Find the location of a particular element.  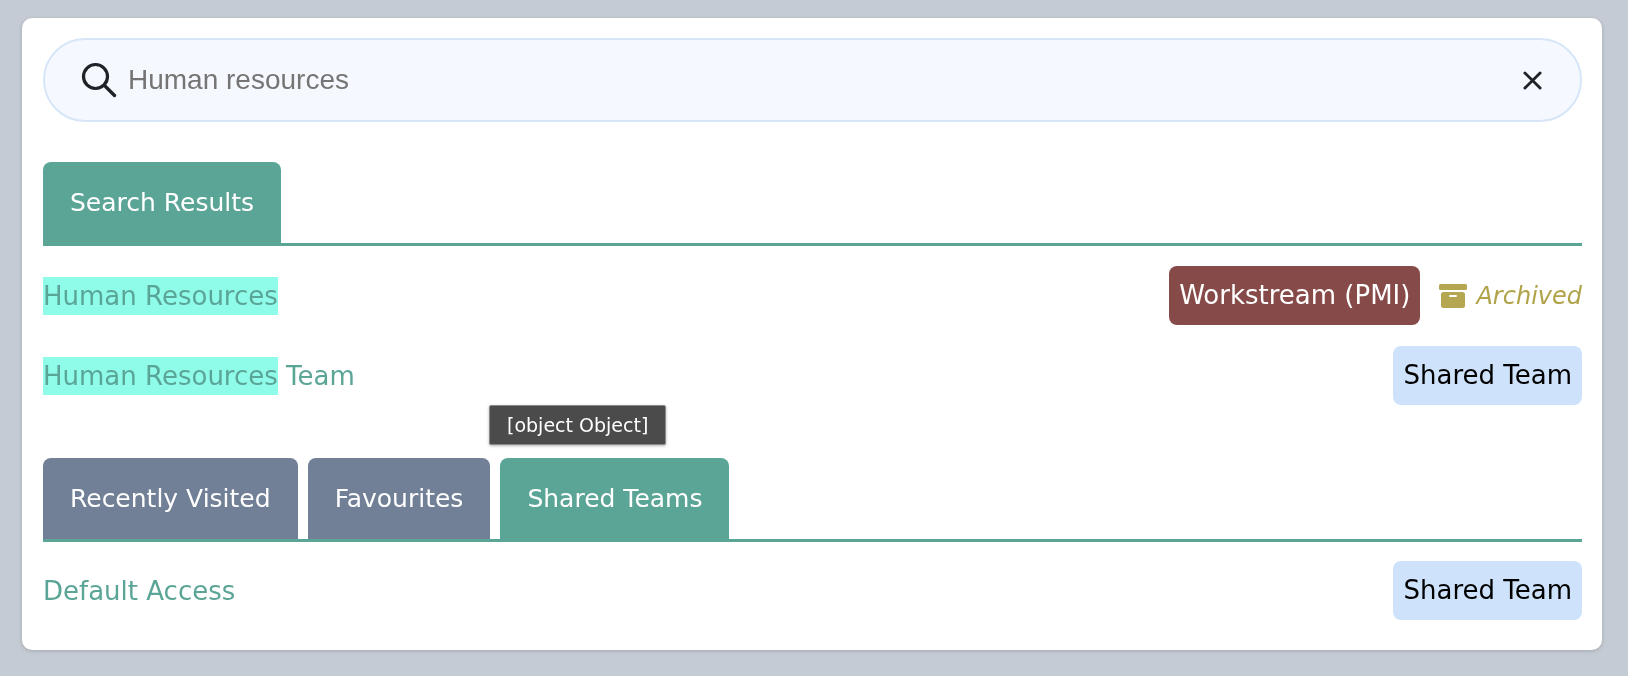

tab: Shared Teams is located at coordinates (615, 498).